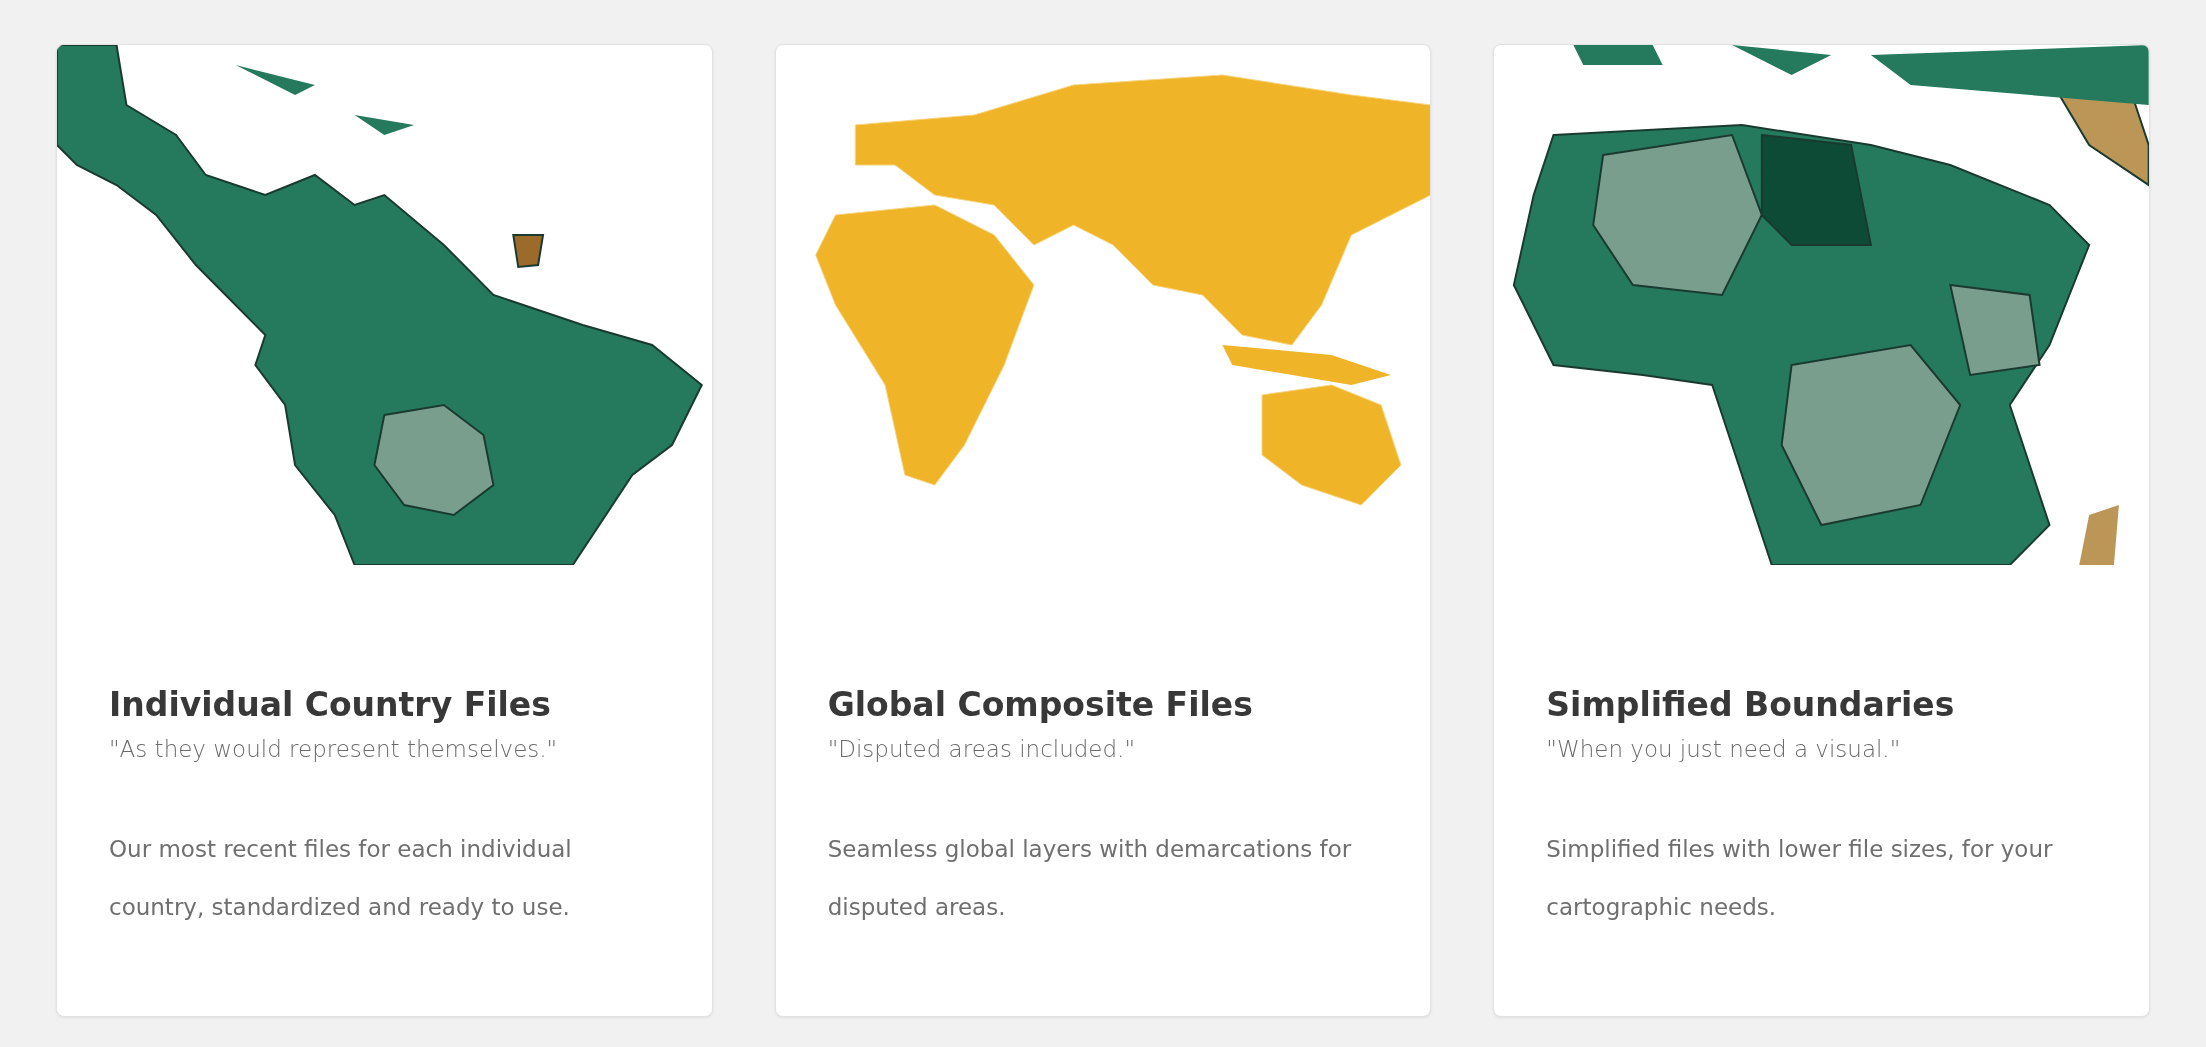 The height and width of the screenshot is (1047, 2206). Describe the element at coordinates (1724, 749) in the screenshot. I see `card-quote: "When you just need a visual."` at that location.